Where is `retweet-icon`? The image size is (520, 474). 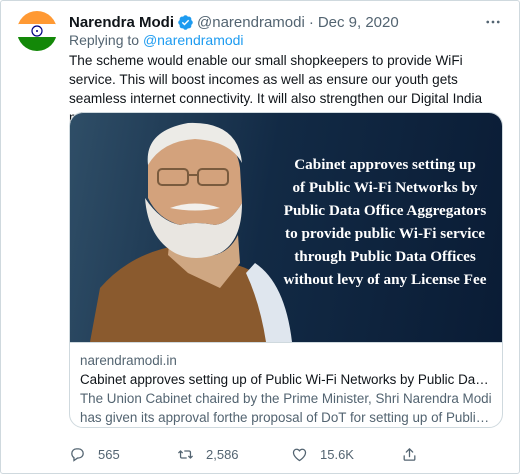 retweet-icon is located at coordinates (185, 454).